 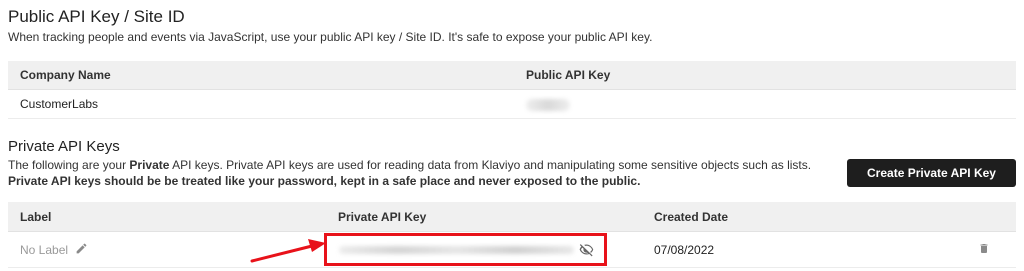 What do you see at coordinates (64, 146) in the screenshot?
I see `private-api-title: Private API Keys` at bounding box center [64, 146].